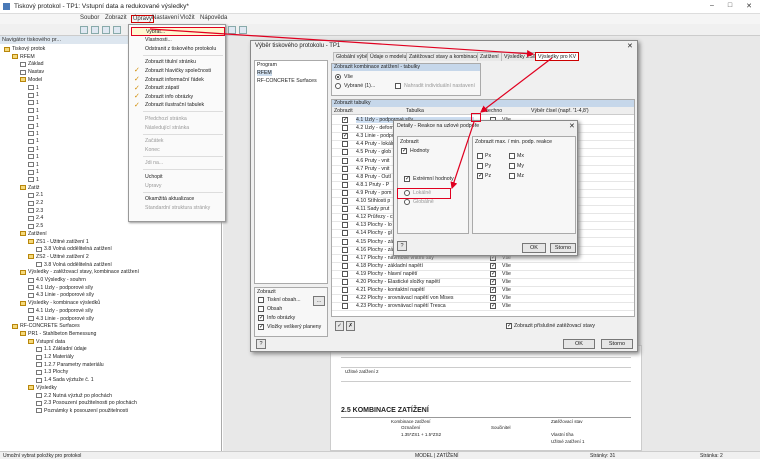 The height and width of the screenshot is (459, 760). Describe the element at coordinates (603, 456) in the screenshot. I see `status-pages: Stránky: 31` at that location.